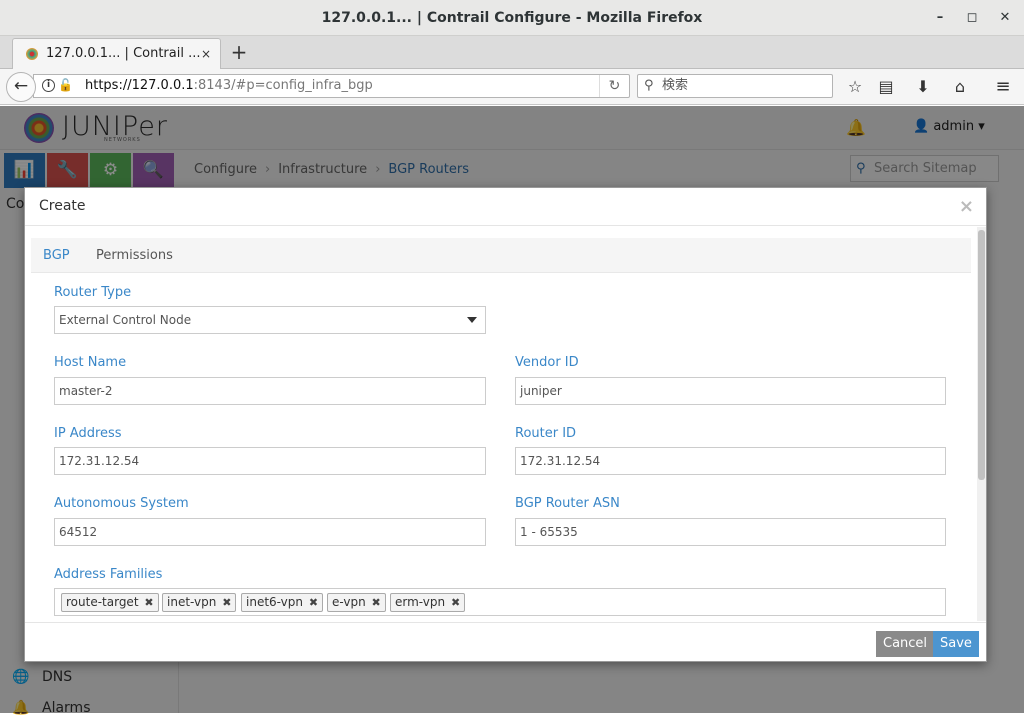 This screenshot has width=1024, height=723. Describe the element at coordinates (649, 85) in the screenshot. I see `search-icon: ⚲` at that location.